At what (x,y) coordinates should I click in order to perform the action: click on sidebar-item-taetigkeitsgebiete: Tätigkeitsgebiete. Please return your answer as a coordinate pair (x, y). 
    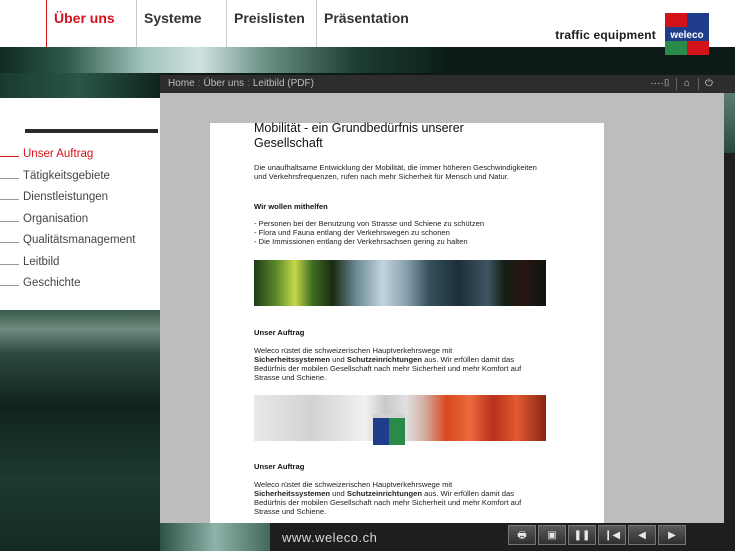
    Looking at the image, I should click on (80, 178).